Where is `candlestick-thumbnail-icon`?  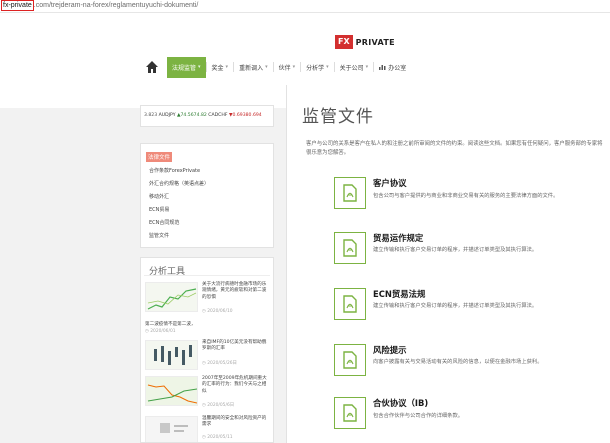
candlestick-thumbnail-icon is located at coordinates (173, 355).